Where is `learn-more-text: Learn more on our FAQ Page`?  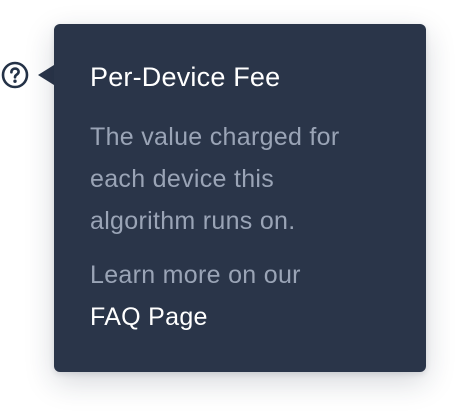
learn-more-text: Learn more on our FAQ Page is located at coordinates (240, 296).